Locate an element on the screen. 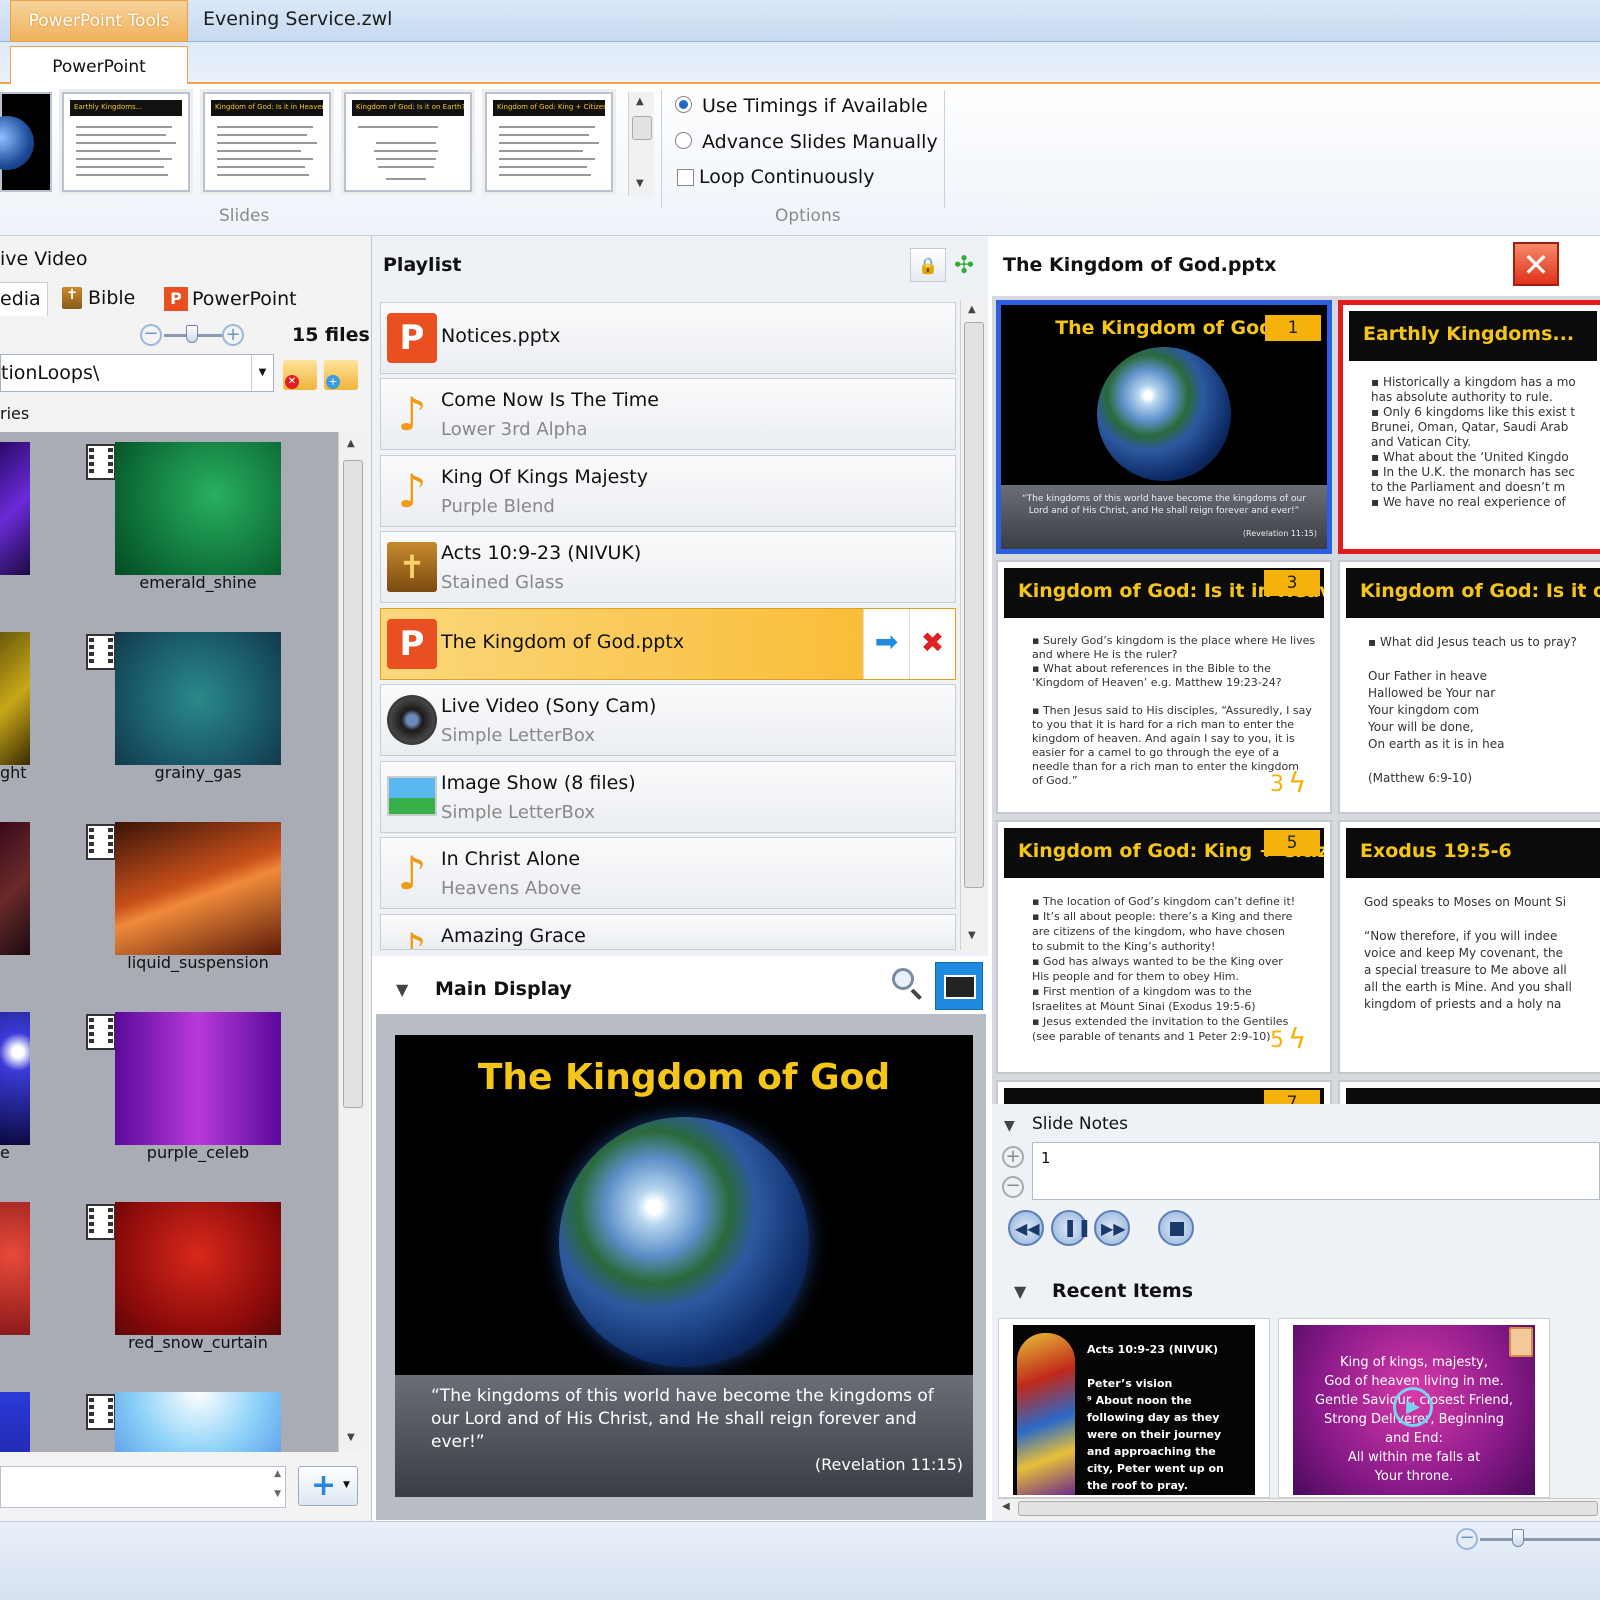  folder-path-combo: tionLoops\ ▼ is located at coordinates (137, 373).